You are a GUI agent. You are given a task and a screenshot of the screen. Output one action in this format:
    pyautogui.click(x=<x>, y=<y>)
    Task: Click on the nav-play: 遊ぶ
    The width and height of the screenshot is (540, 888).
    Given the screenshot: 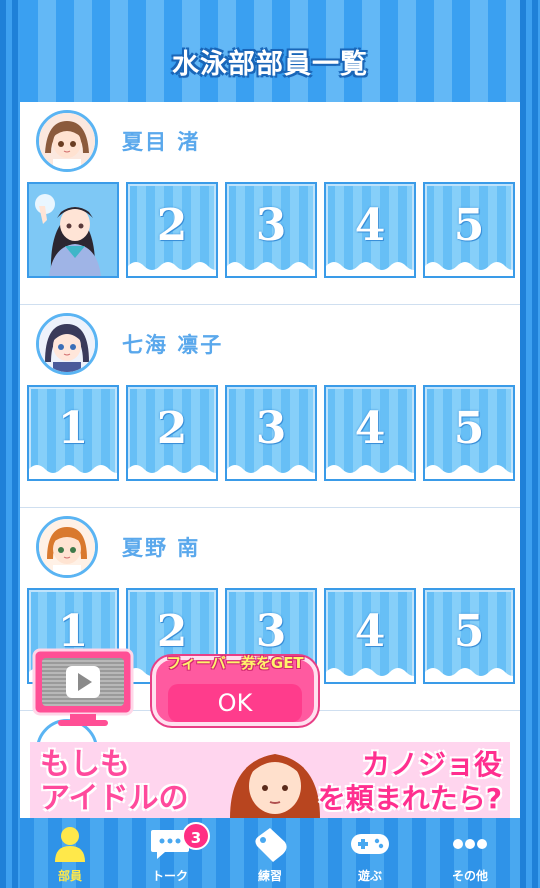 What is the action you would take?
    pyautogui.click(x=370, y=853)
    